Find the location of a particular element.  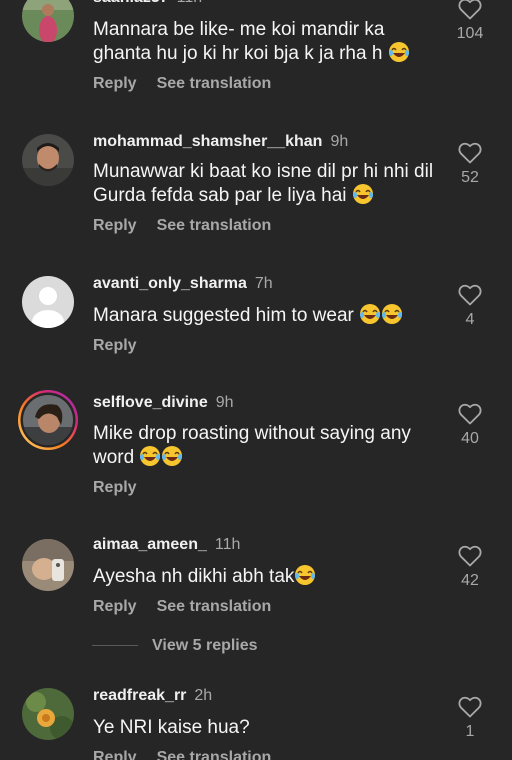

username: saaniaz37 is located at coordinates (131, 3).